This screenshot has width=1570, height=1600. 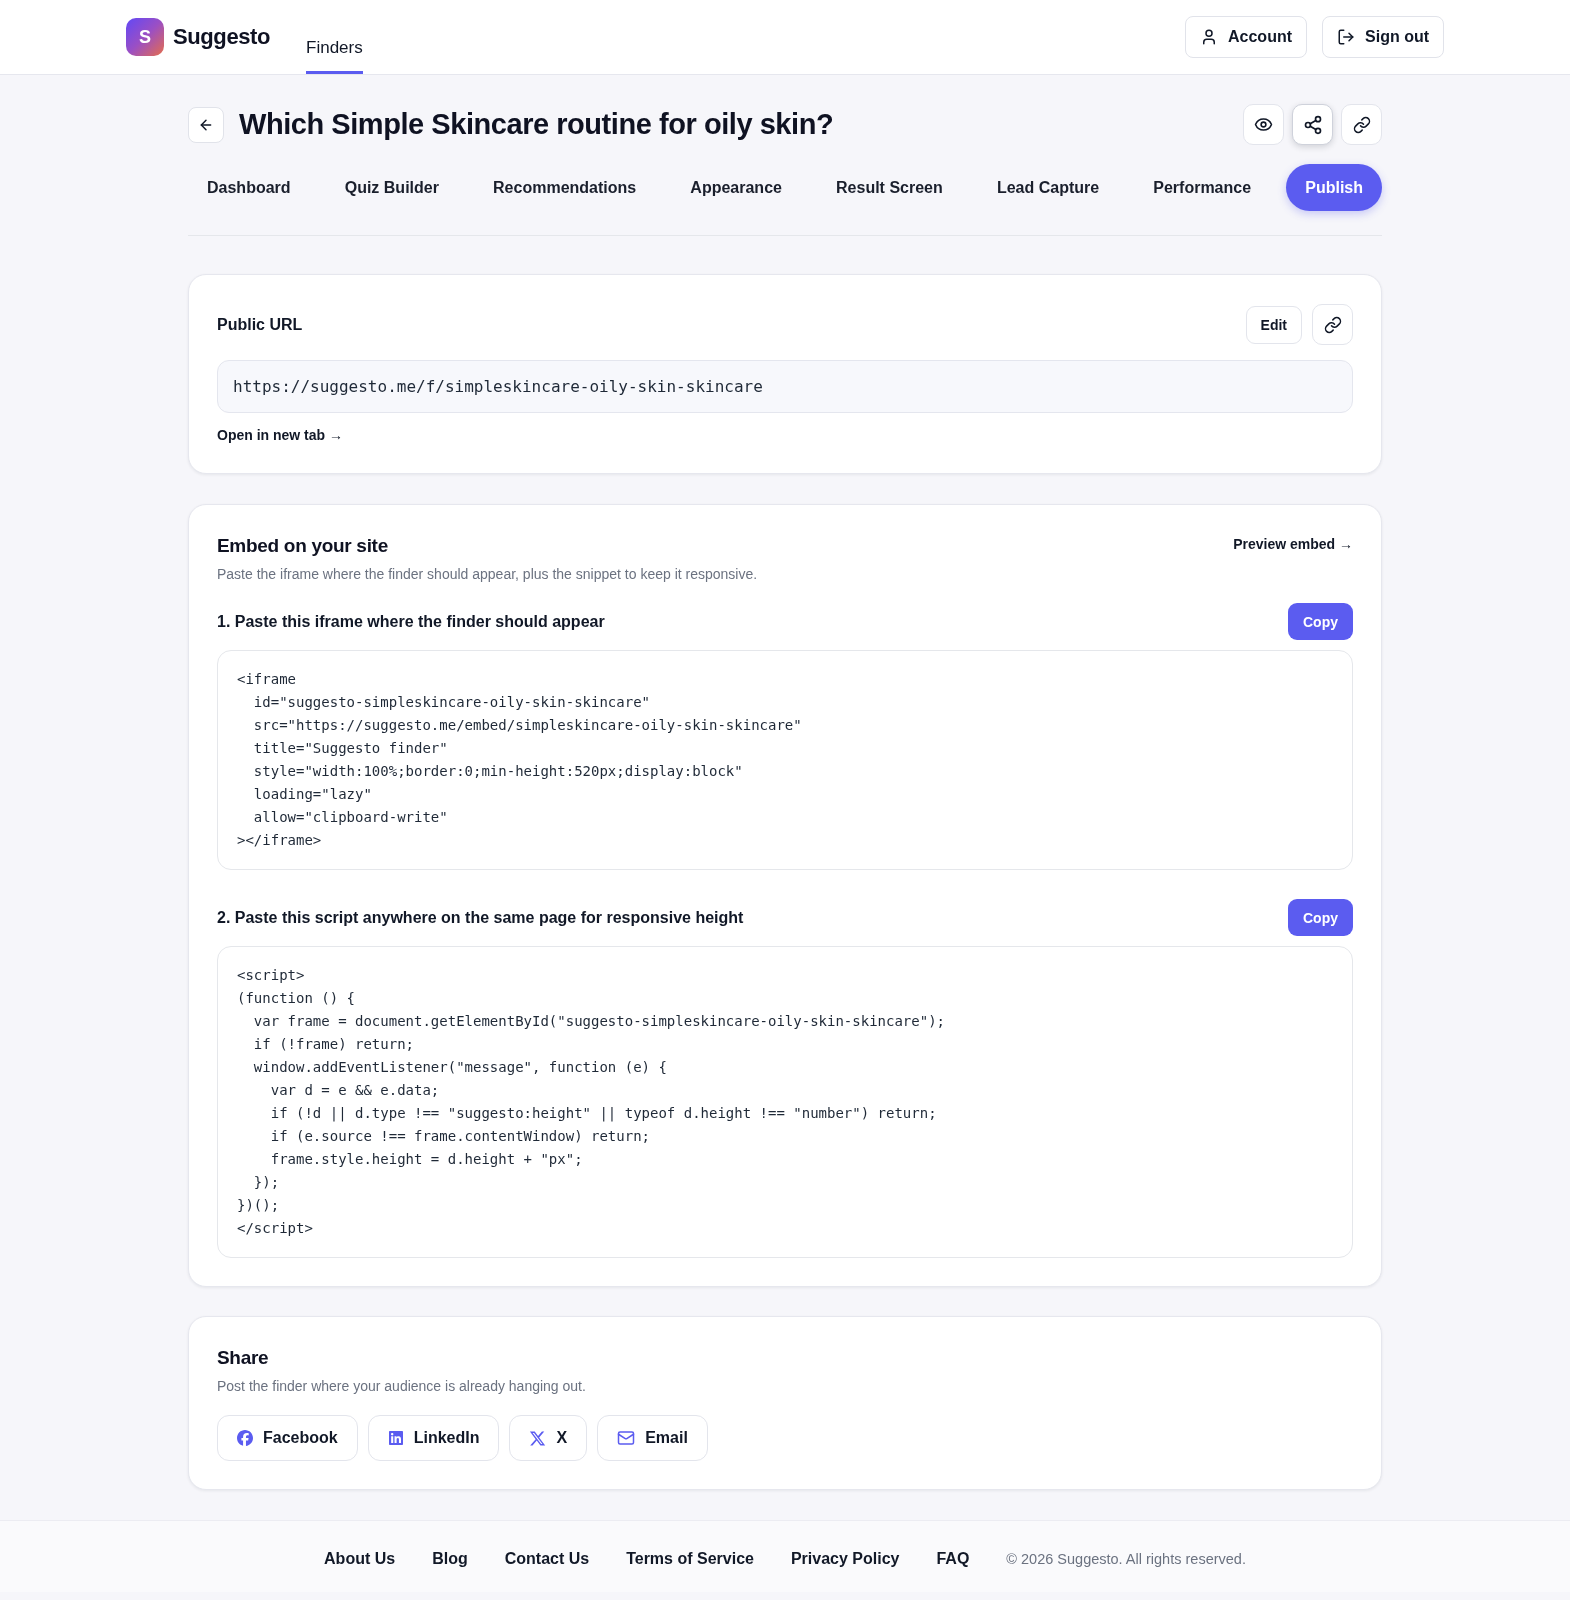 I want to click on preview-embed-link: Preview embed →, so click(x=1293, y=544).